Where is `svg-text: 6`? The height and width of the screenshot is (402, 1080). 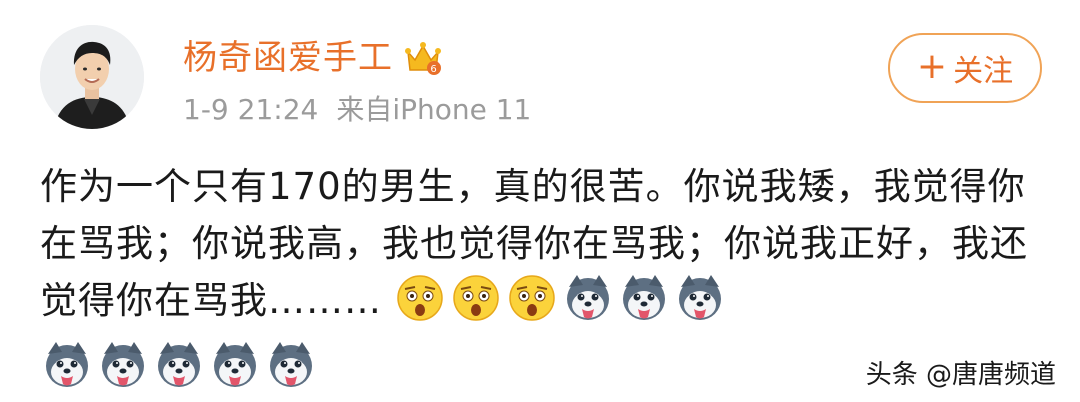
svg-text: 6 is located at coordinates (433, 69).